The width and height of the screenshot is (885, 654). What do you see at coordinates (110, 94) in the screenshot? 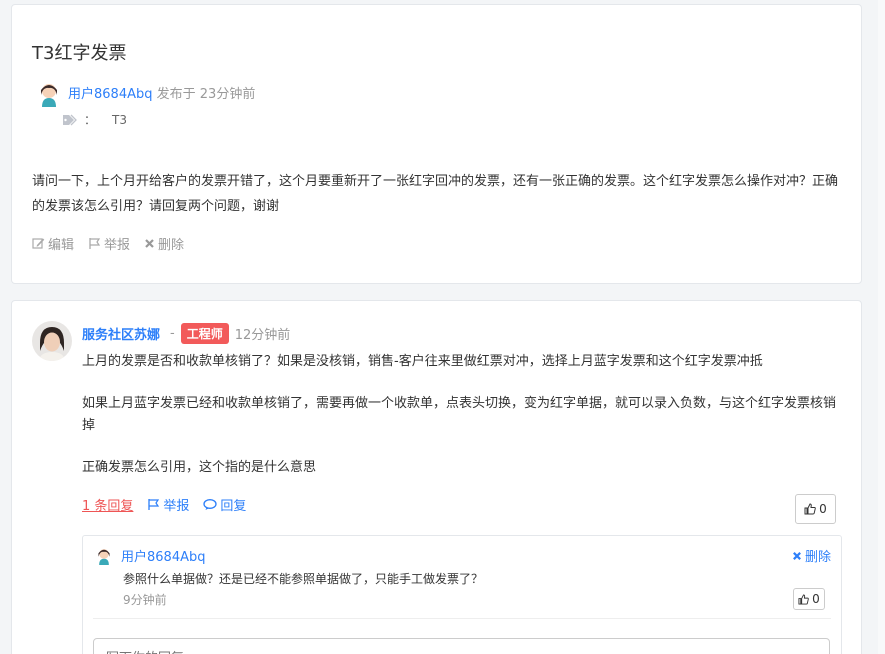
I see `question-author-link: 用户8684Abq` at bounding box center [110, 94].